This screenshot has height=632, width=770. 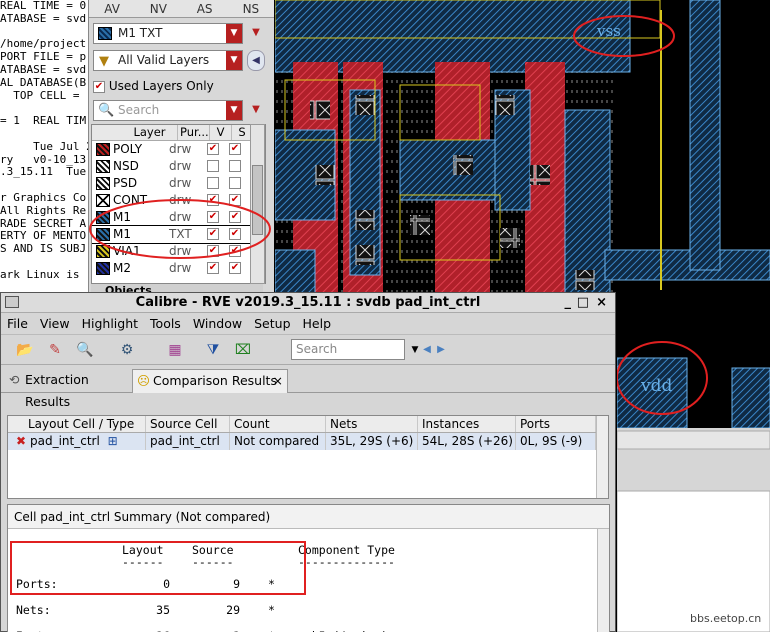 I want to click on used-layers-only-label: Used Layers Only, so click(x=161, y=86).